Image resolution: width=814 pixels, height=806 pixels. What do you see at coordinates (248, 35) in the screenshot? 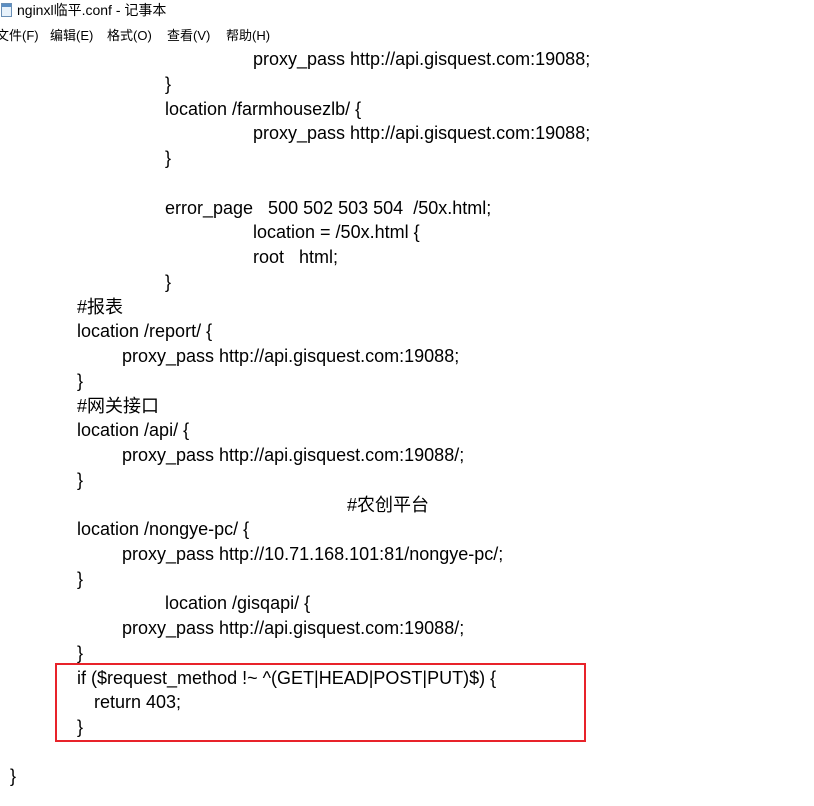
I see `menu-help: 帮助(H)` at bounding box center [248, 35].